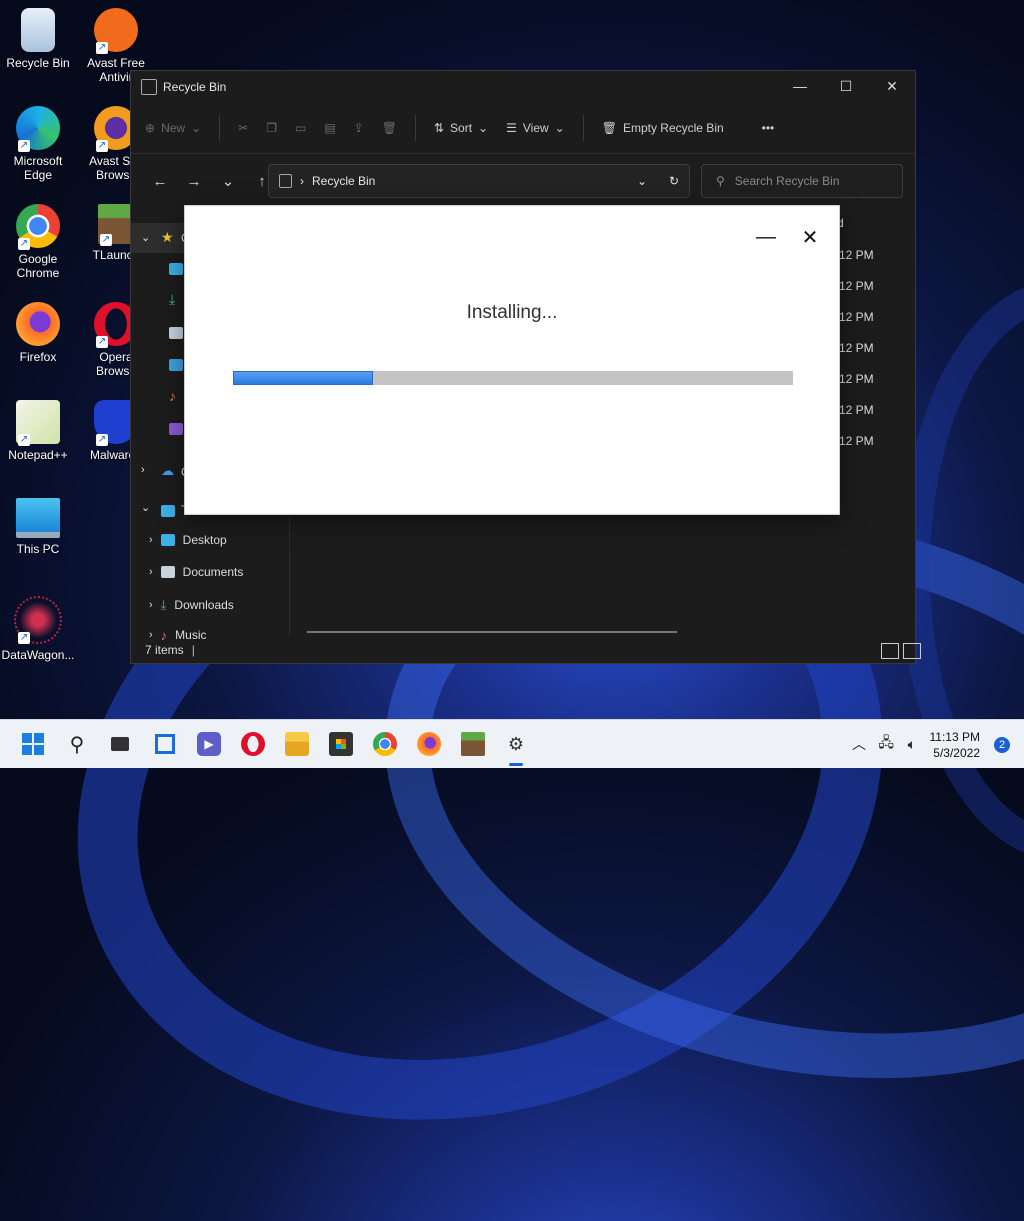 The image size is (1024, 1221). I want to click on active-app-indicator, so click(516, 764).